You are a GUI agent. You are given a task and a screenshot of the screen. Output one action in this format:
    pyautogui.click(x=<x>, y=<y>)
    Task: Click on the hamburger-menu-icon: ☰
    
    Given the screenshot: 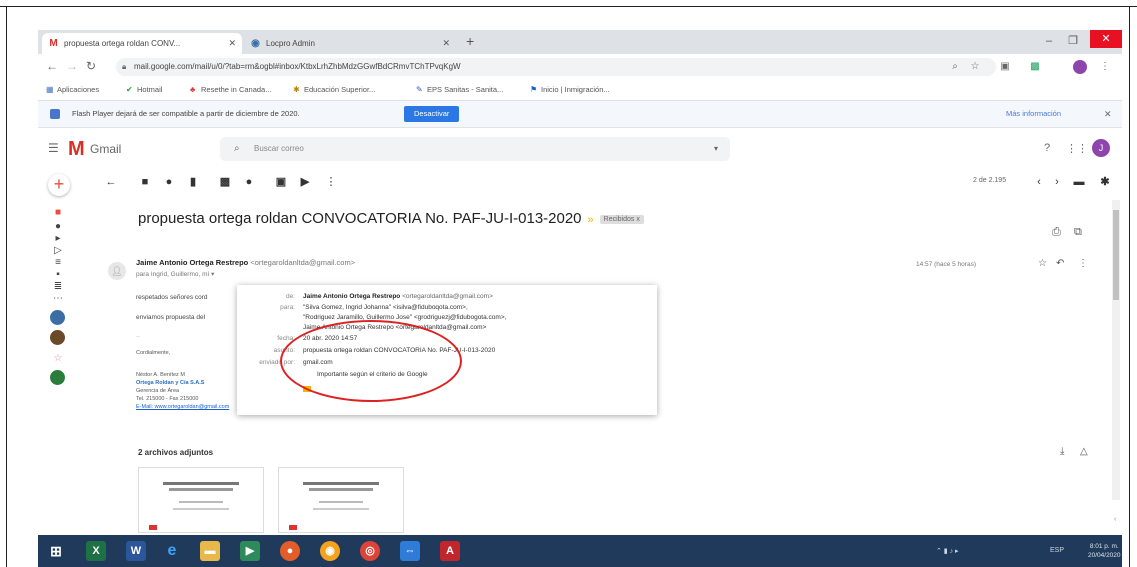 What is the action you would take?
    pyautogui.click(x=53, y=148)
    